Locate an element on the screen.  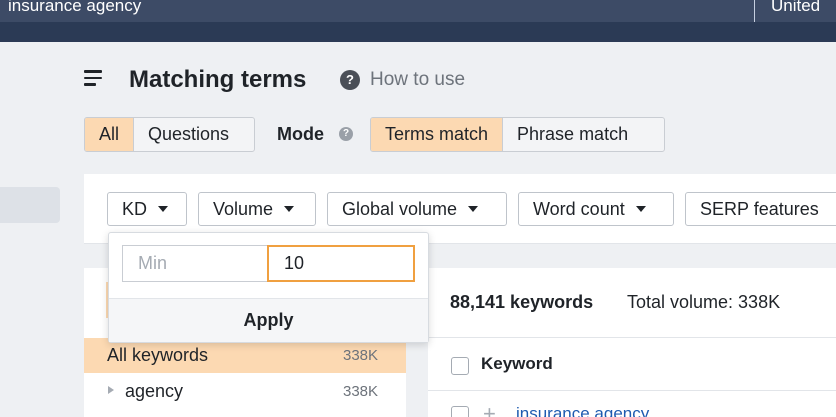
row-checkbox is located at coordinates (460, 411).